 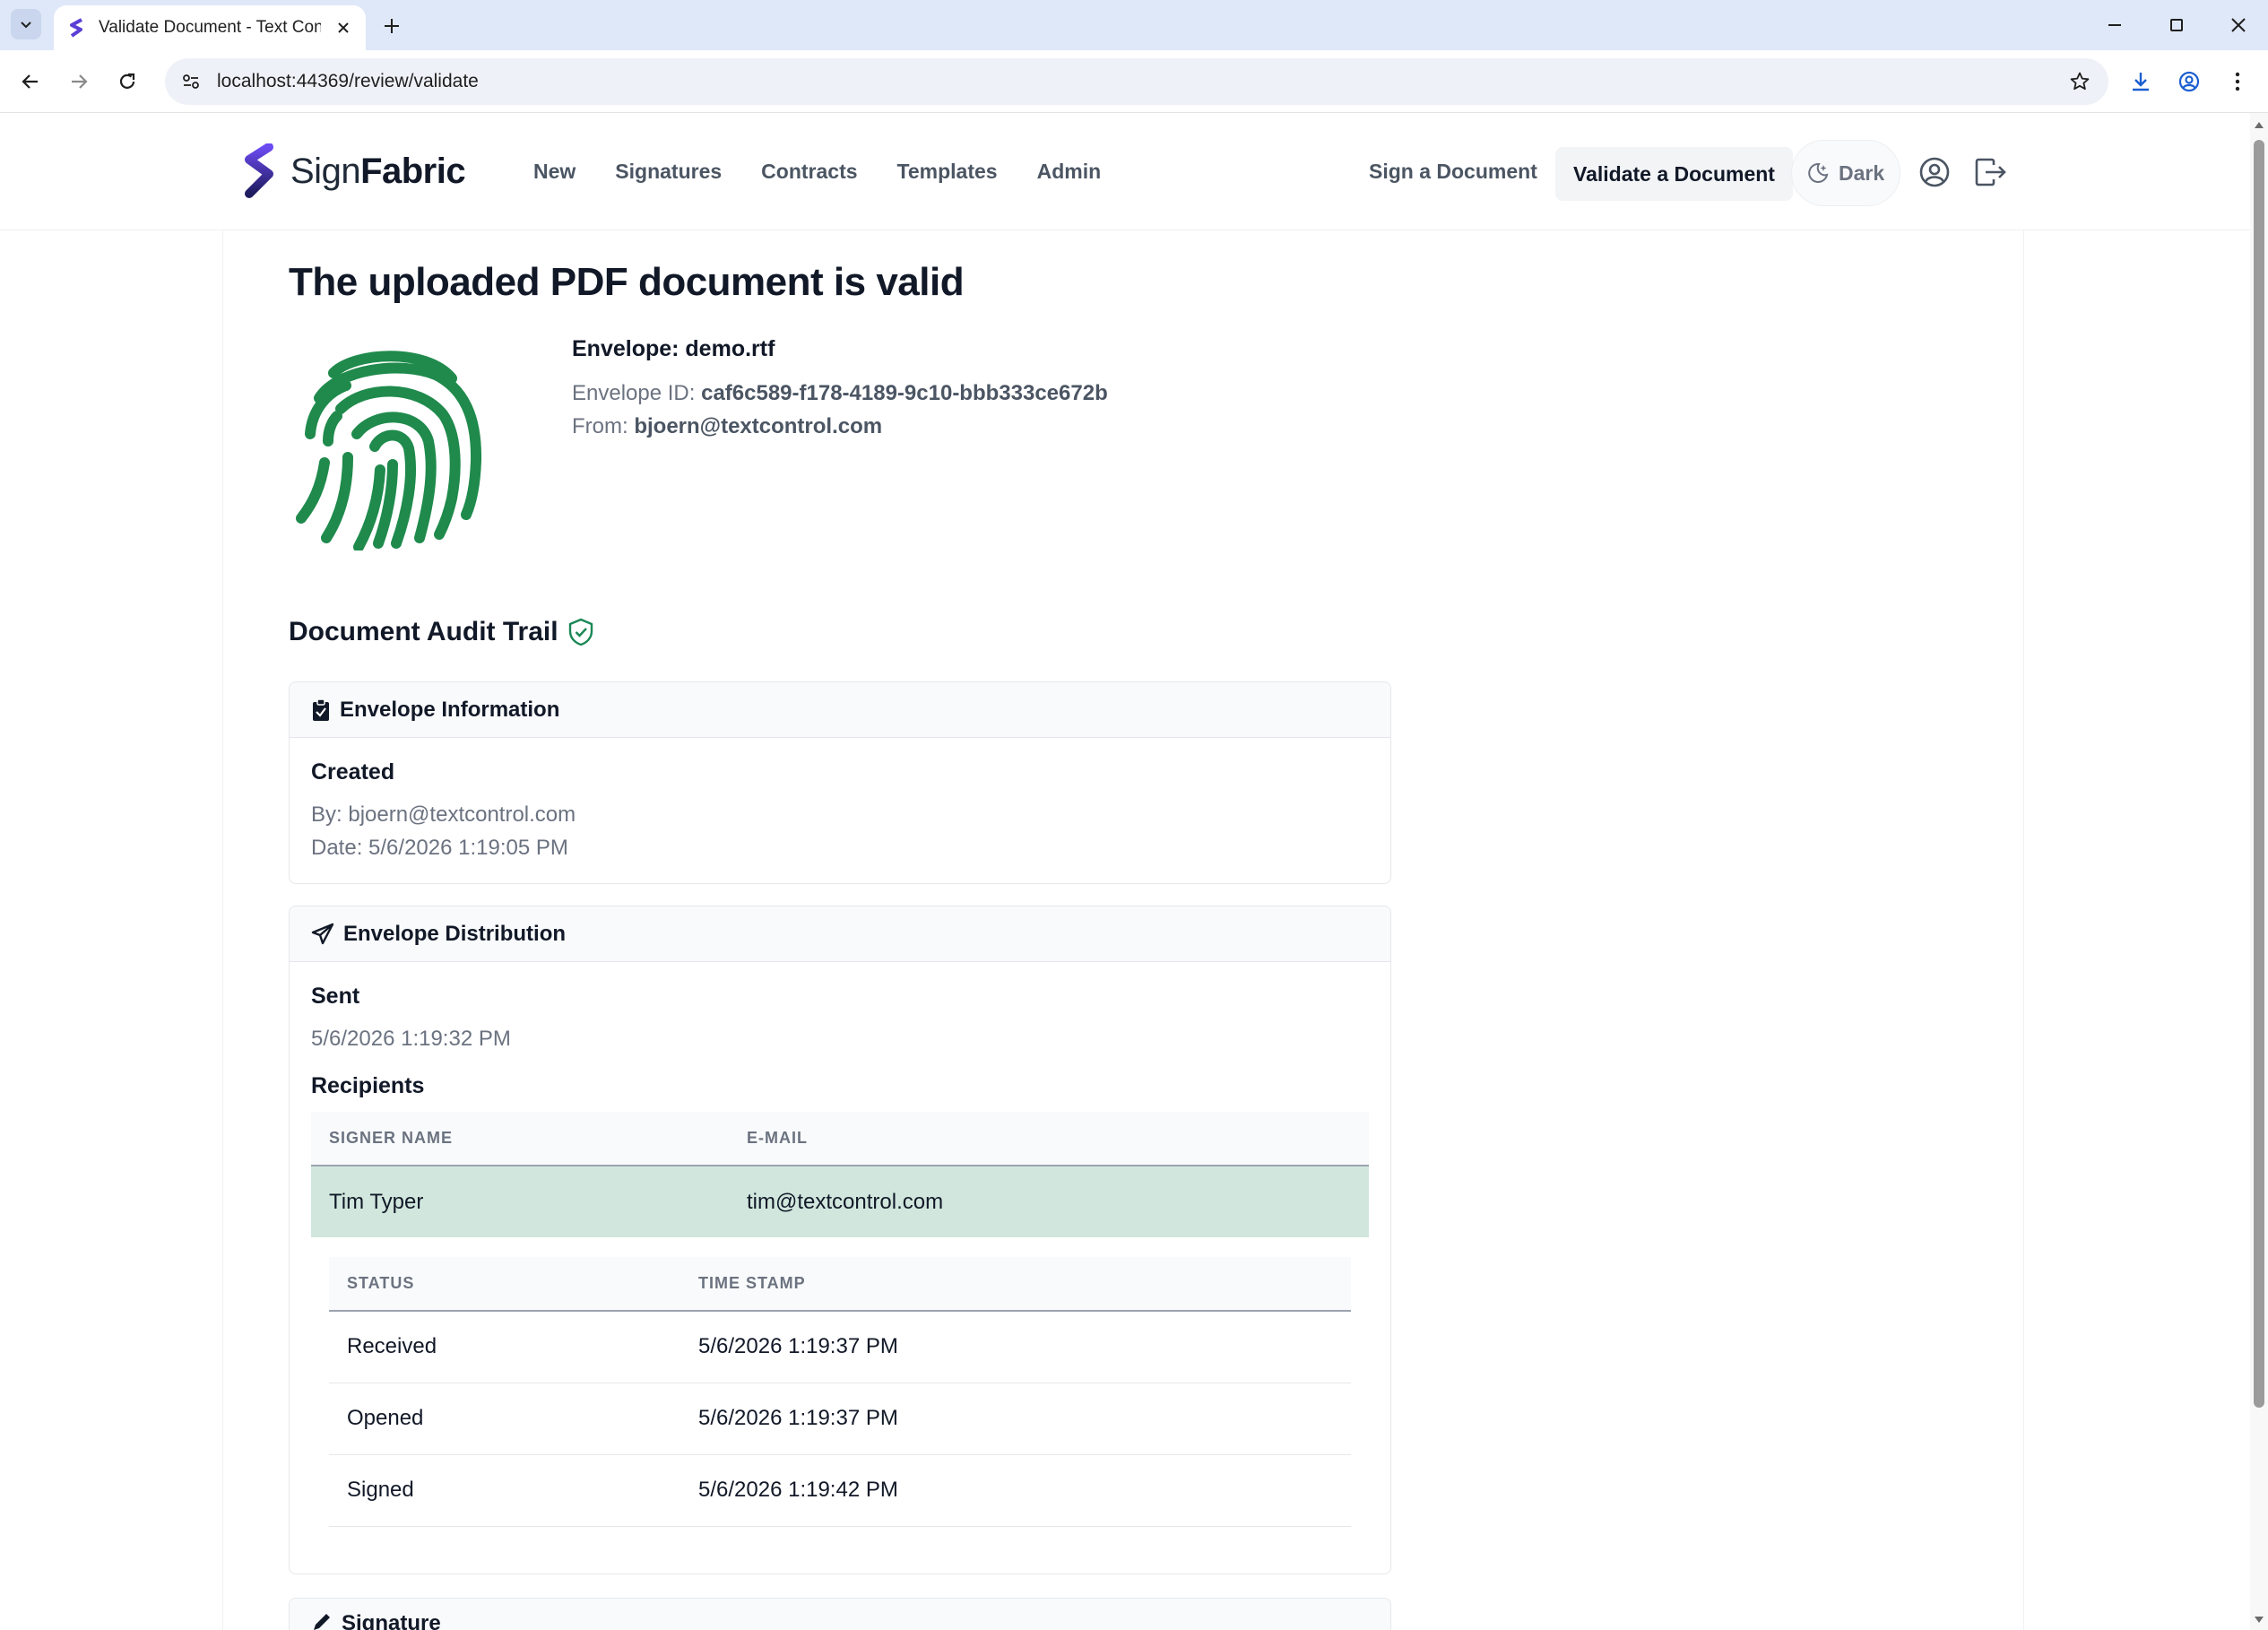 What do you see at coordinates (343, 28) in the screenshot?
I see `tab-close-icon` at bounding box center [343, 28].